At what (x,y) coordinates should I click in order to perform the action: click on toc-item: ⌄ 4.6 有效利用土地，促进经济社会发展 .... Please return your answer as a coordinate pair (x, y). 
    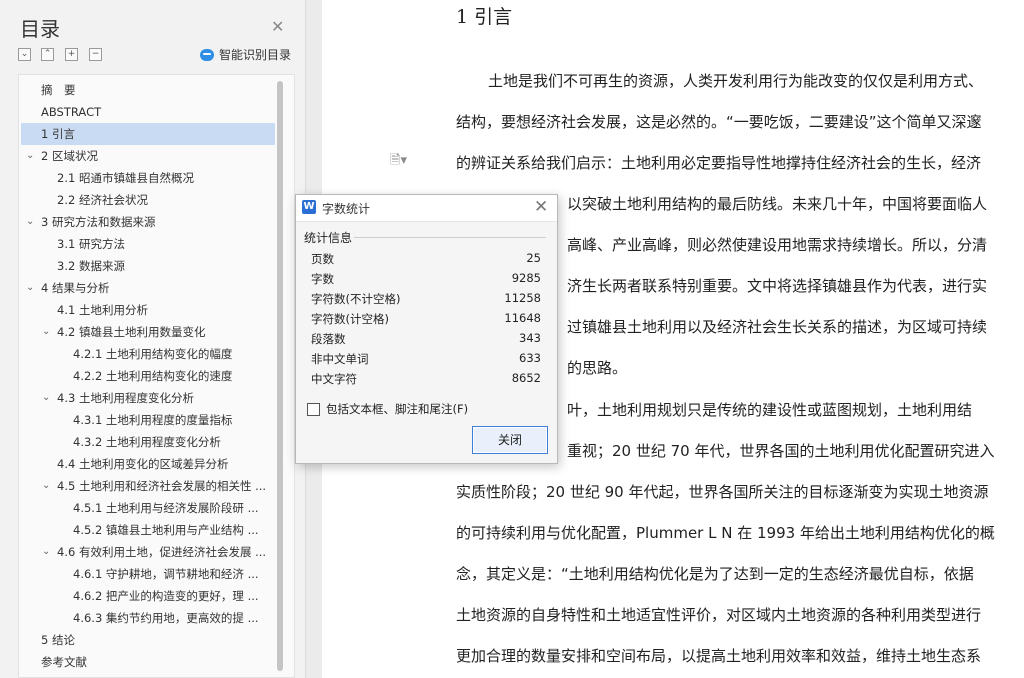
    Looking at the image, I should click on (148, 552).